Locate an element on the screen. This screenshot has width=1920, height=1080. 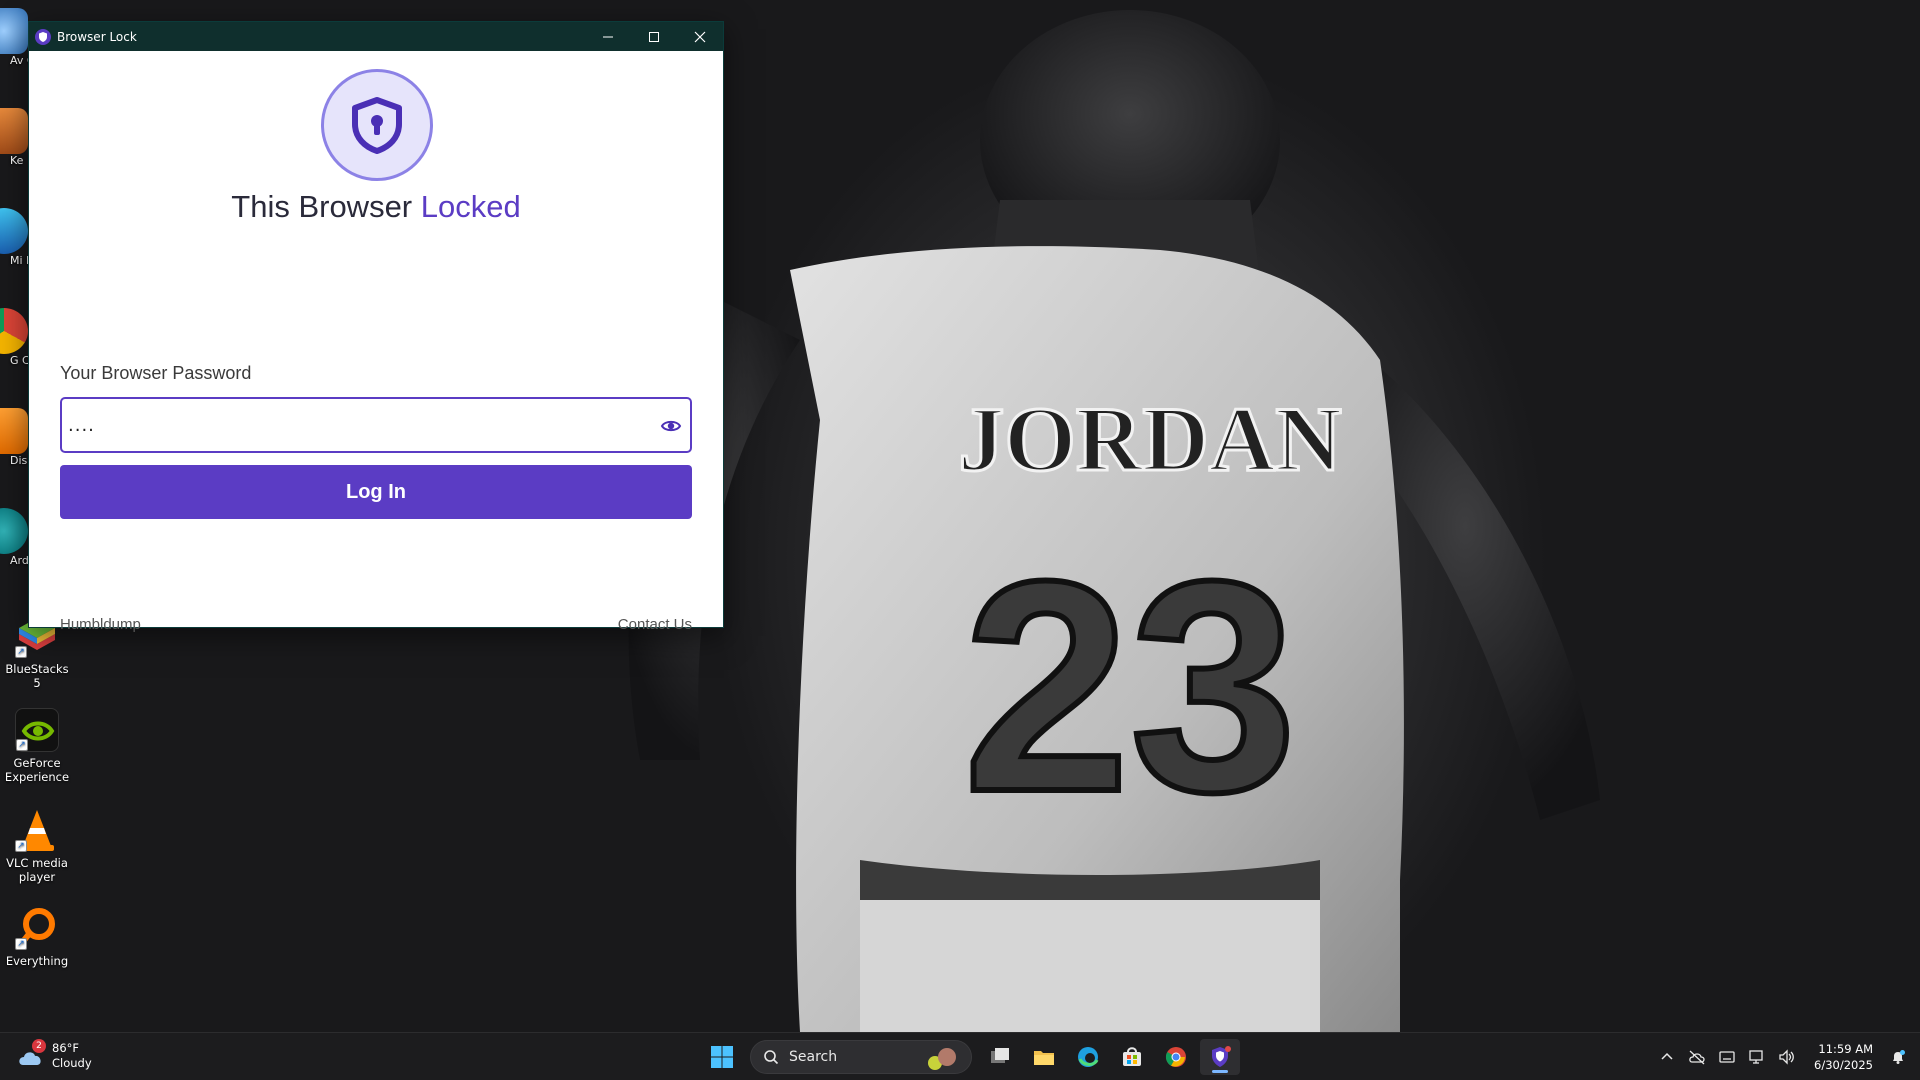
footer-brand-link: Humbldump is located at coordinates (100, 624).